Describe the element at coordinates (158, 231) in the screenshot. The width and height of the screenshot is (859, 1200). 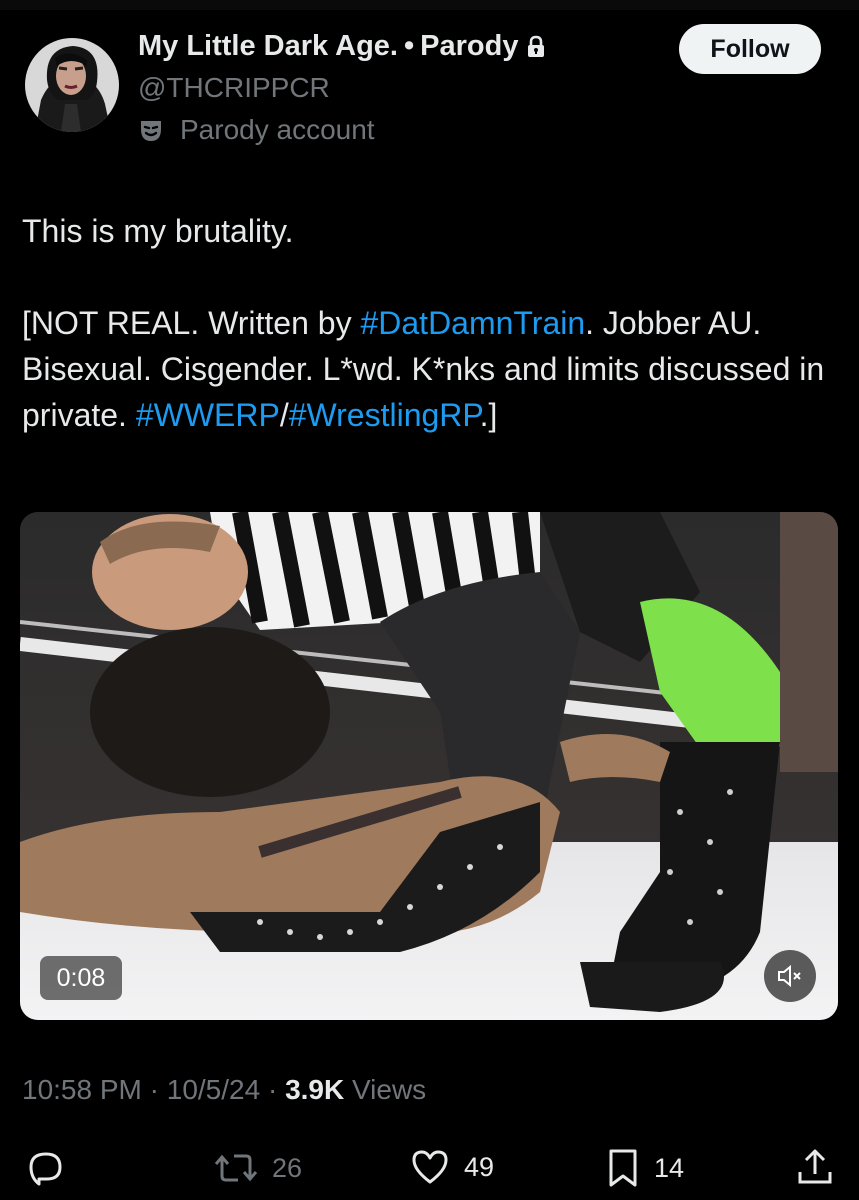
I see `tweet-line-1: This is my brutality.` at that location.